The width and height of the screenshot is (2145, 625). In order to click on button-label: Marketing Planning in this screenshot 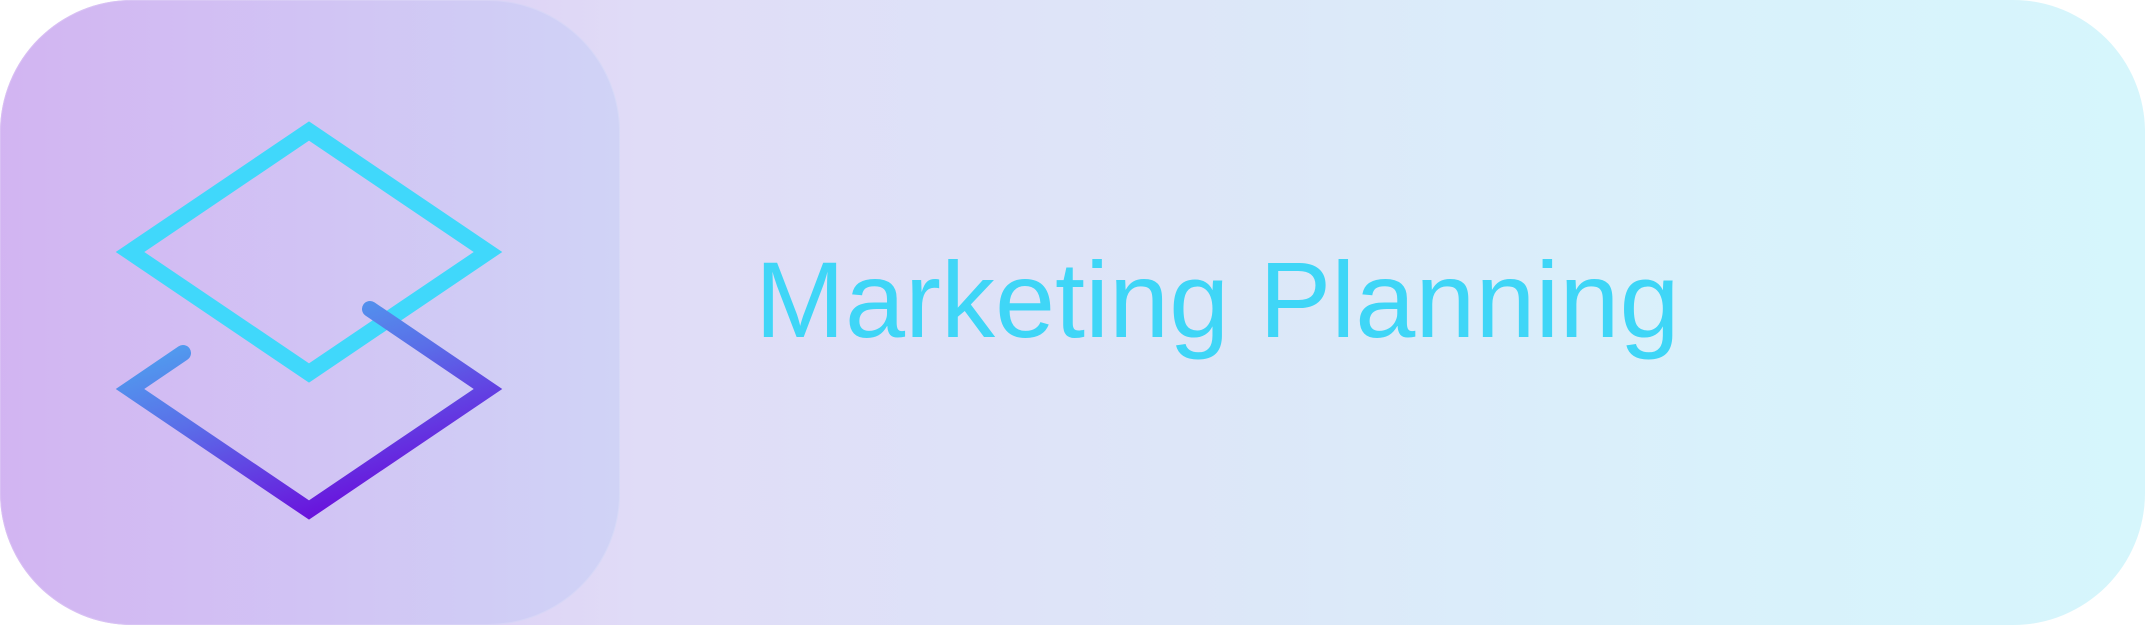, I will do `click(1217, 299)`.